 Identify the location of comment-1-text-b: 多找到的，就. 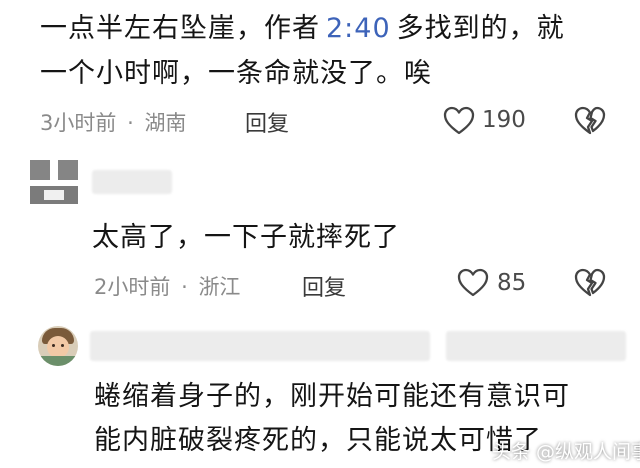
(480, 28).